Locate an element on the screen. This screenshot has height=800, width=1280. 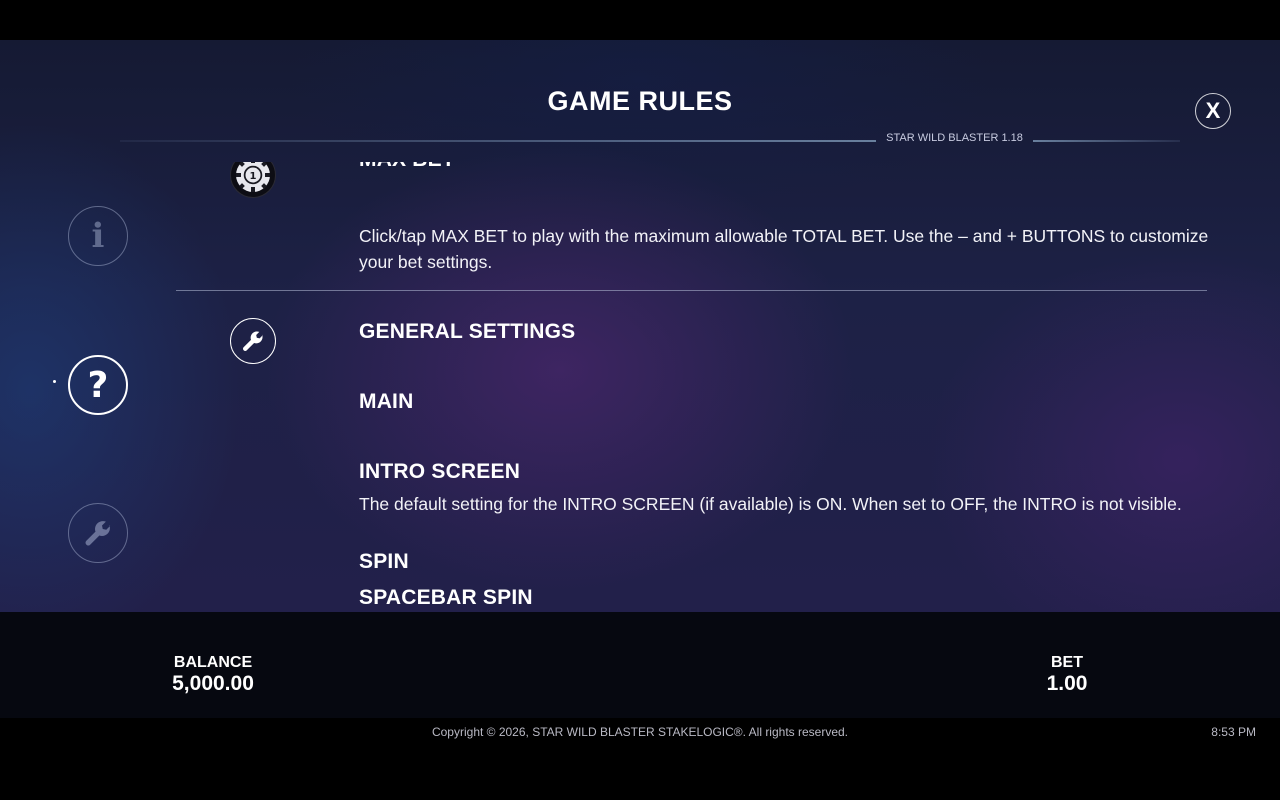
intro-screen-heading: INTRO SCREEN is located at coordinates (440, 471).